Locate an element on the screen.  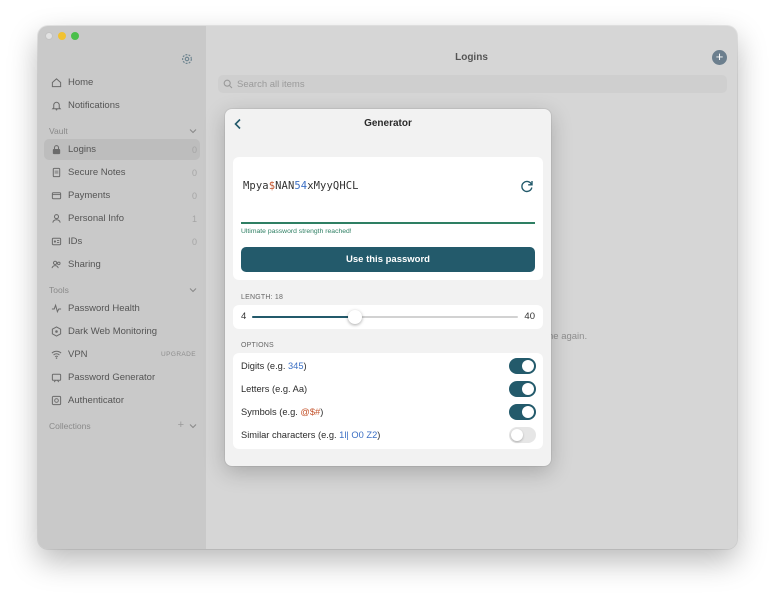
window-controls is located at coordinates (62, 36).